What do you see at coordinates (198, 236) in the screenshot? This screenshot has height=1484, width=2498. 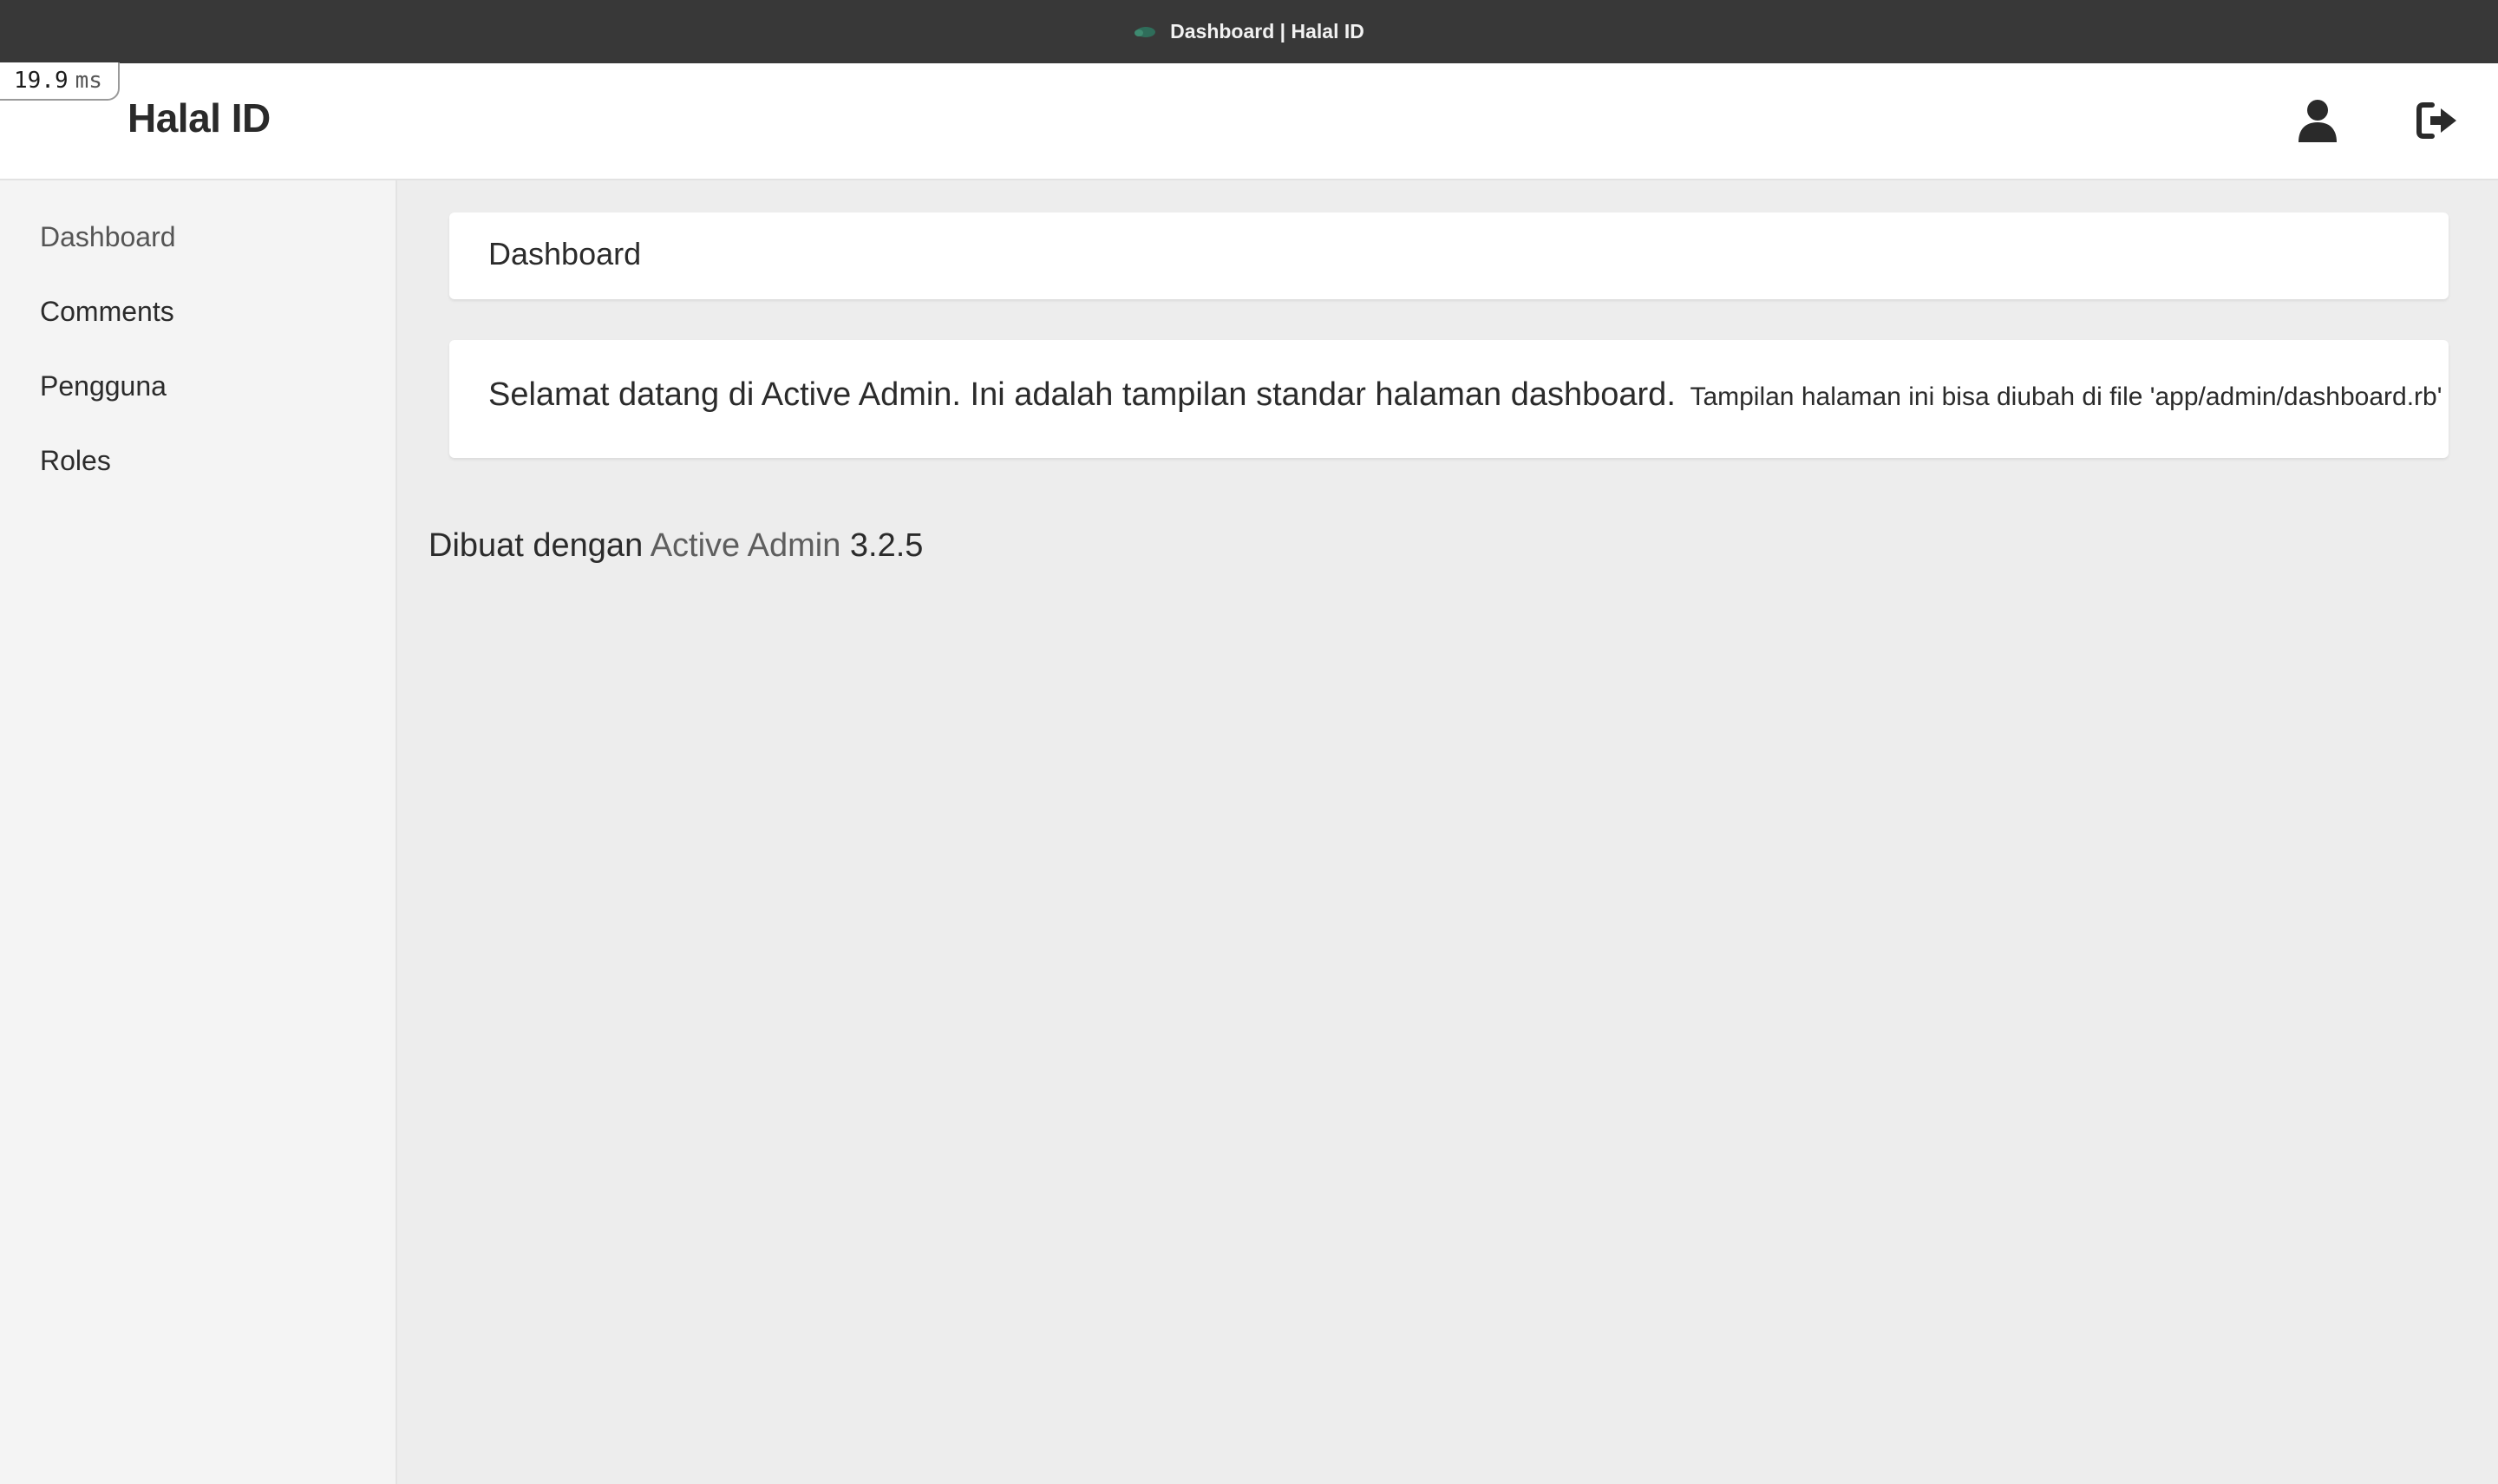 I see `sidebar-item-dashboard: Dashboard` at bounding box center [198, 236].